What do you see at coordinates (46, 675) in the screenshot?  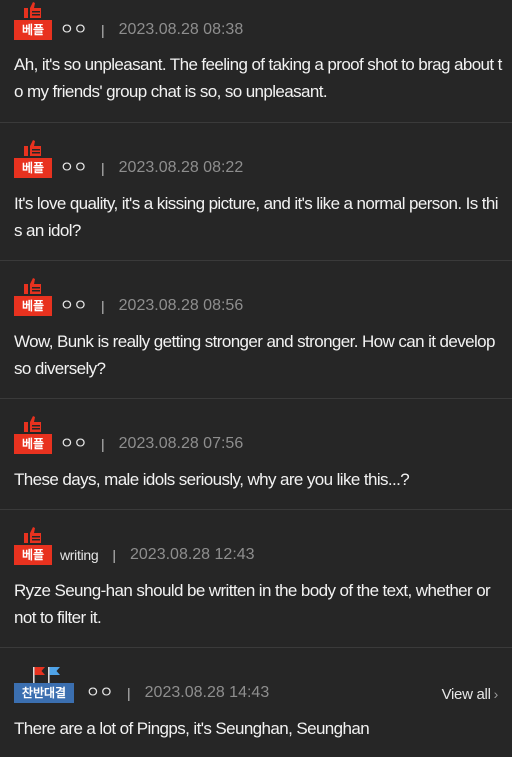 I see `flags-icon` at bounding box center [46, 675].